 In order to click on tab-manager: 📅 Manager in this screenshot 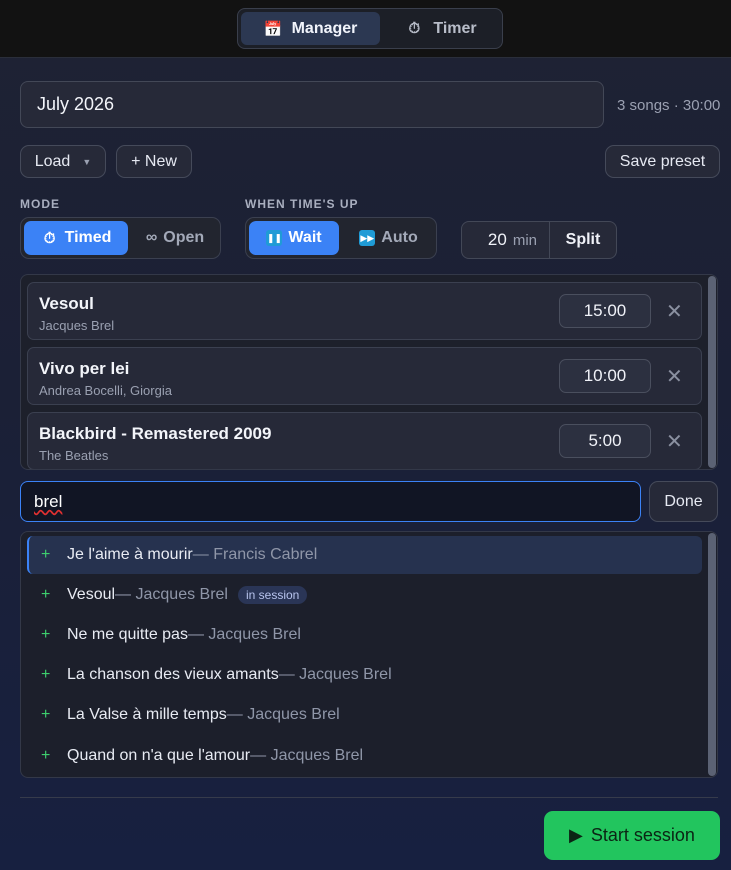, I will do `click(310, 28)`.